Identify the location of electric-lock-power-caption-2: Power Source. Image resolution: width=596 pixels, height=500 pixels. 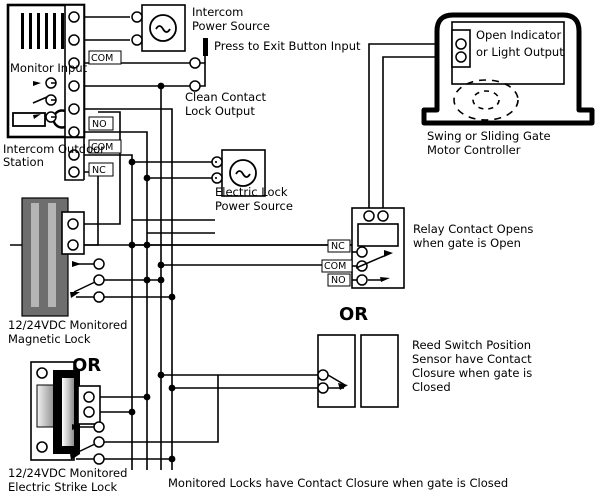
(254, 206).